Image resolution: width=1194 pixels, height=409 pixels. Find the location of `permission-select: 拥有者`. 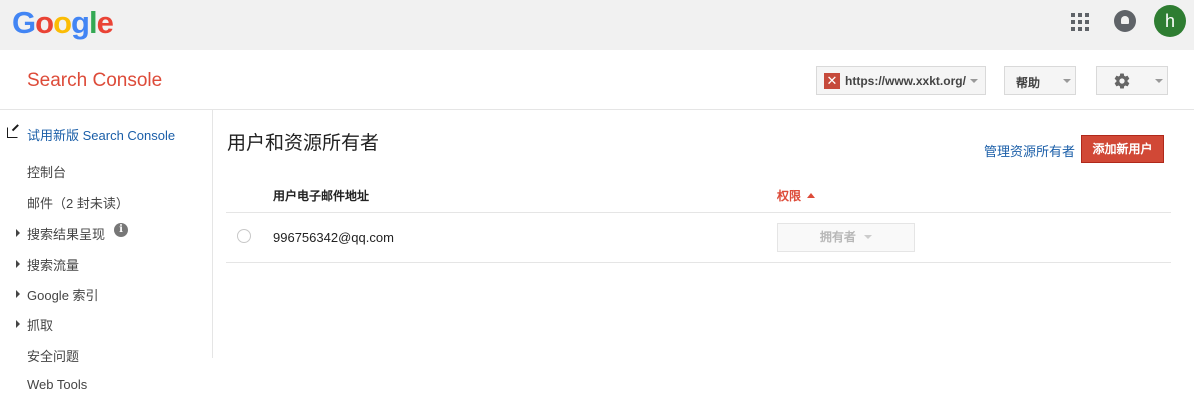

permission-select: 拥有者 is located at coordinates (846, 237).